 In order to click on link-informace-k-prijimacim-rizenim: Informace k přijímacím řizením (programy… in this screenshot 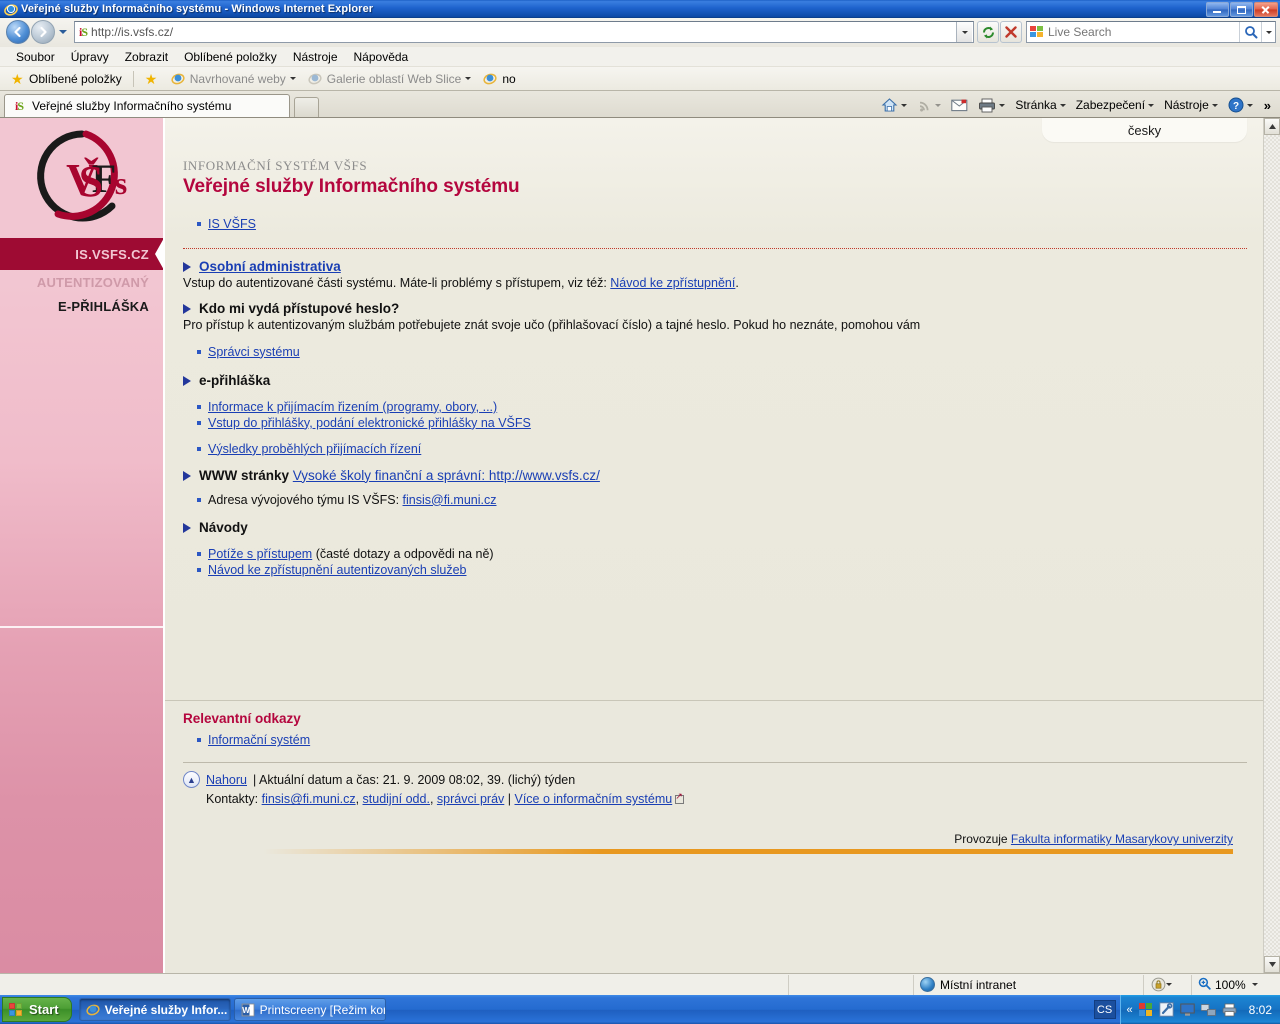, I will do `click(352, 407)`.